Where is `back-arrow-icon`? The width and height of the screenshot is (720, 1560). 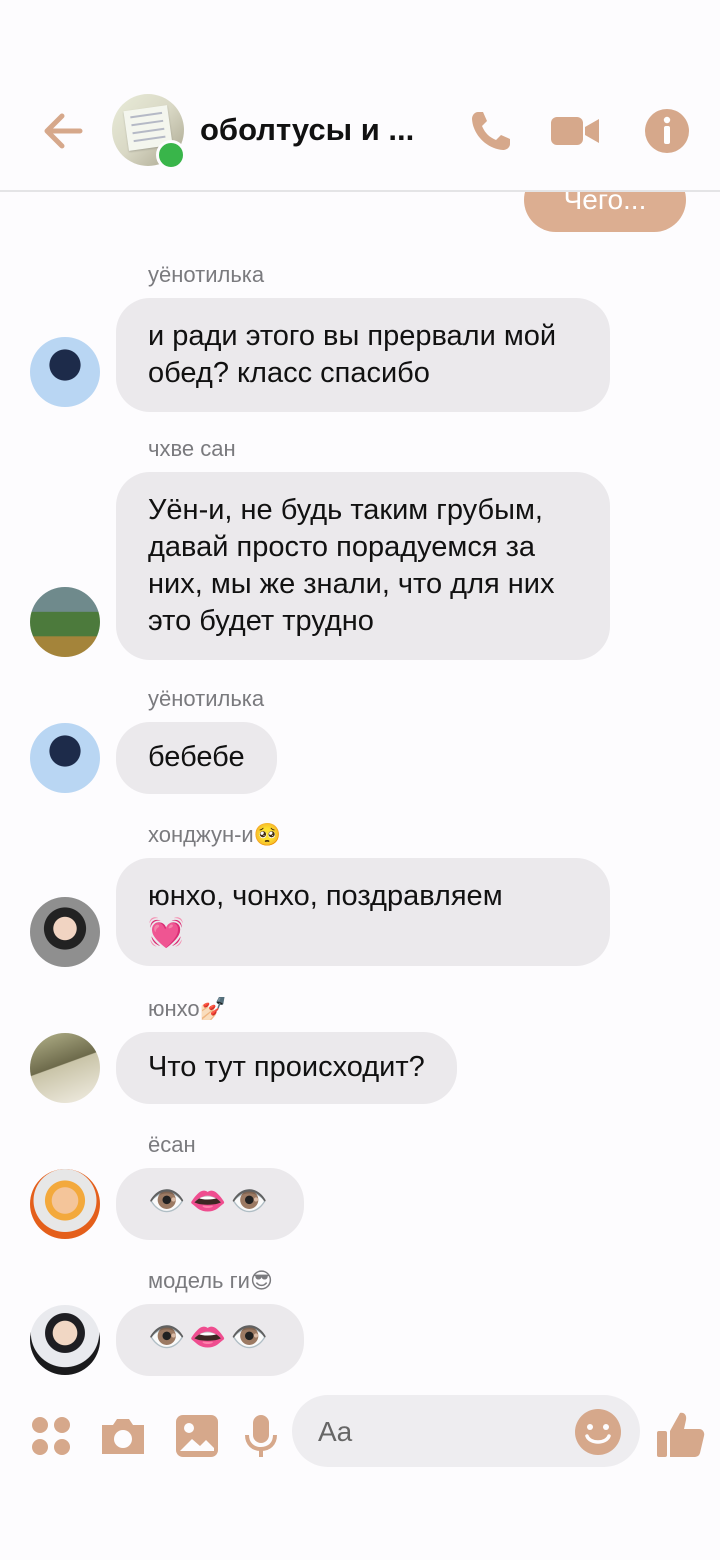 back-arrow-icon is located at coordinates (63, 131).